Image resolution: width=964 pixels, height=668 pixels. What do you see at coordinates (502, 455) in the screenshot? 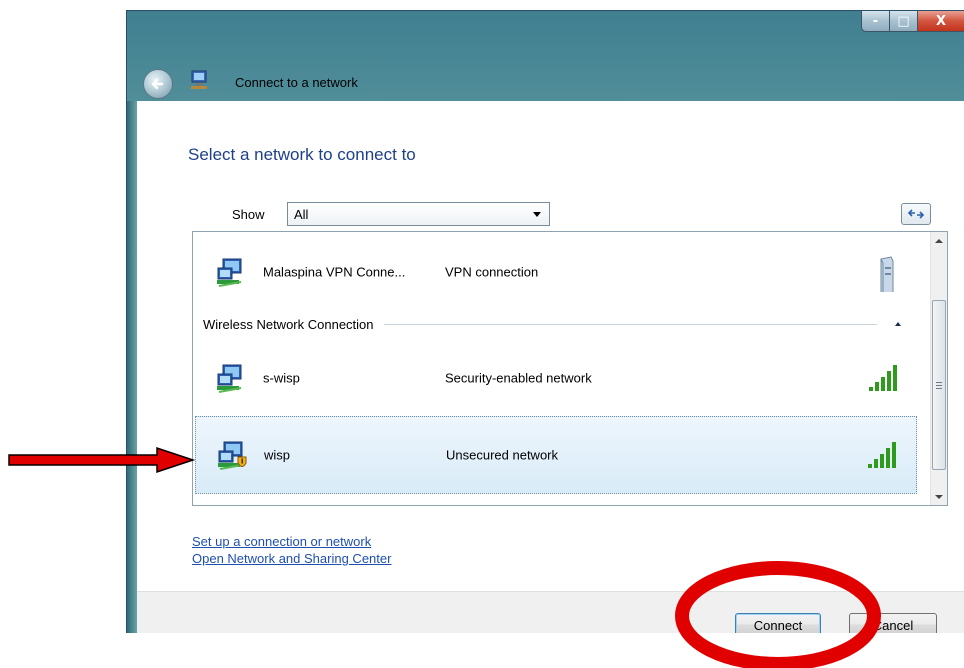
I see `network-type: Unsecured network` at bounding box center [502, 455].